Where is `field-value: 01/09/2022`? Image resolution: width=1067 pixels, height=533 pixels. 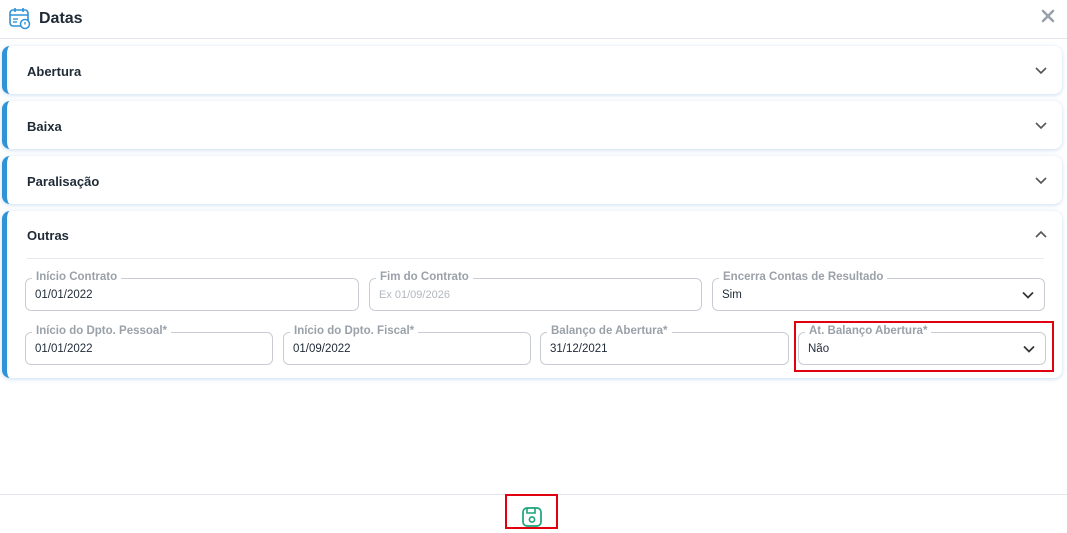
field-value: 01/09/2022 is located at coordinates (322, 349).